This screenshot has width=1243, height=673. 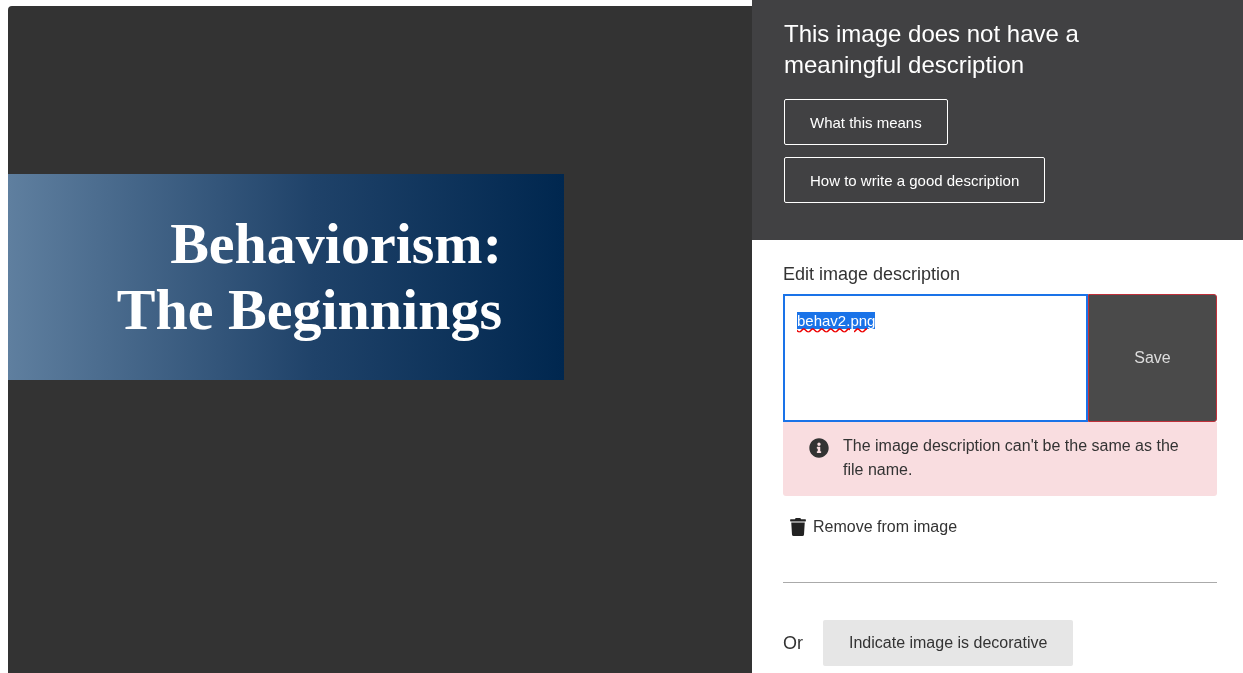 I want to click on help-button: How to write a good description, so click(x=915, y=180).